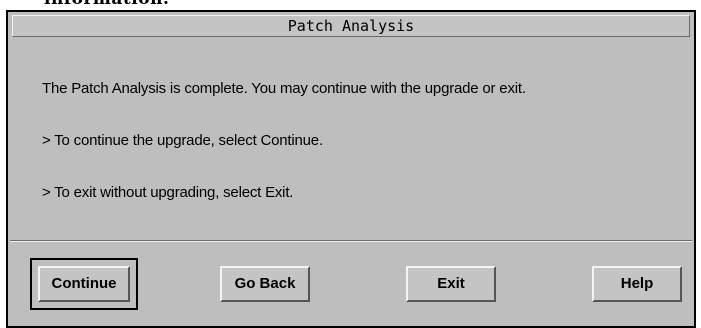  Describe the element at coordinates (265, 284) in the screenshot. I see `go-back-button: Go Back` at that location.